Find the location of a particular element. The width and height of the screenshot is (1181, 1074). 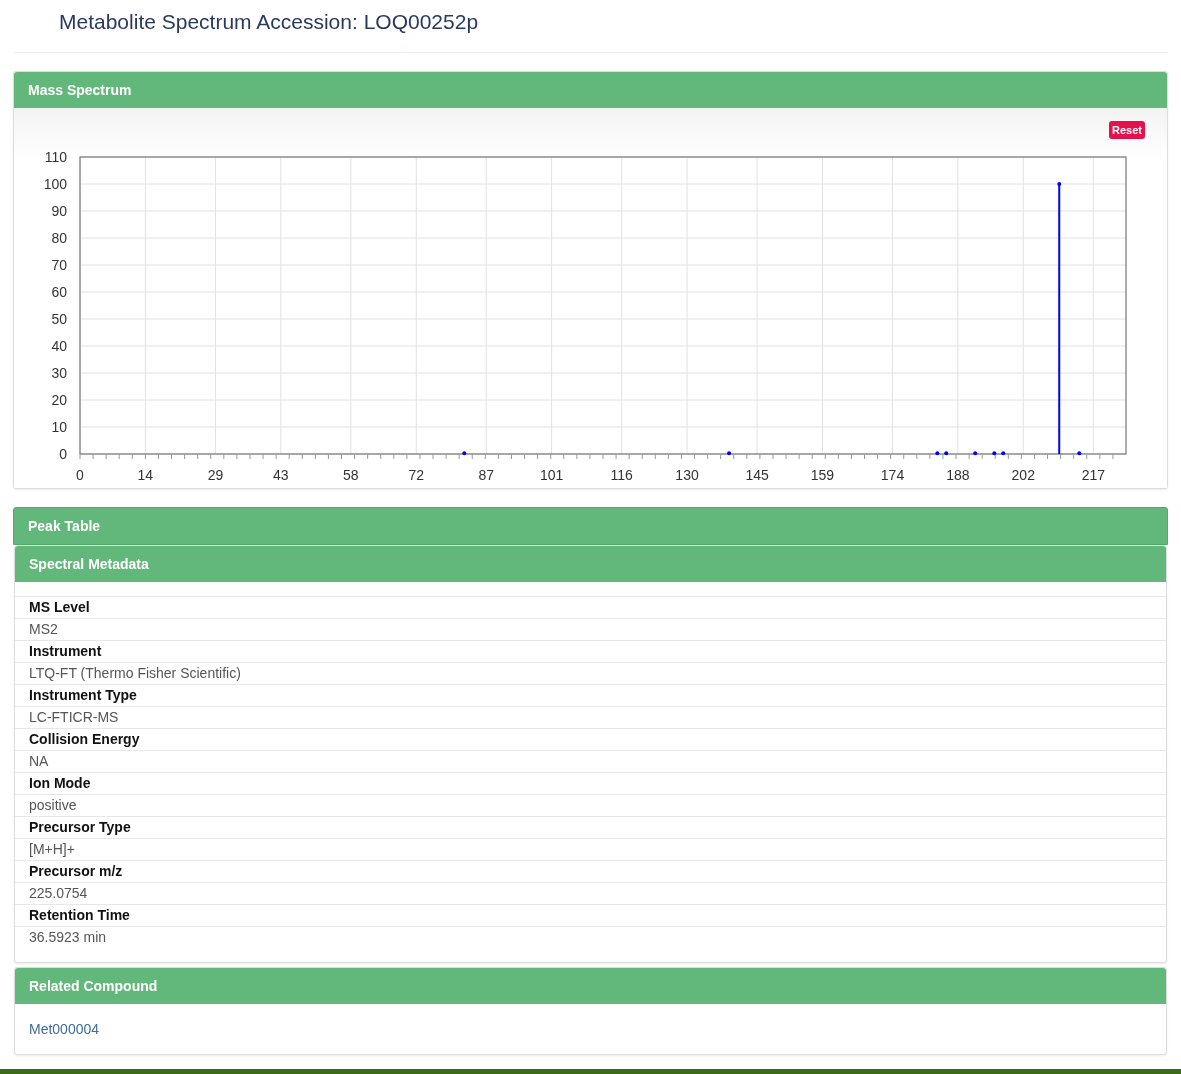

field-label: Precursor Type is located at coordinates (590, 827).